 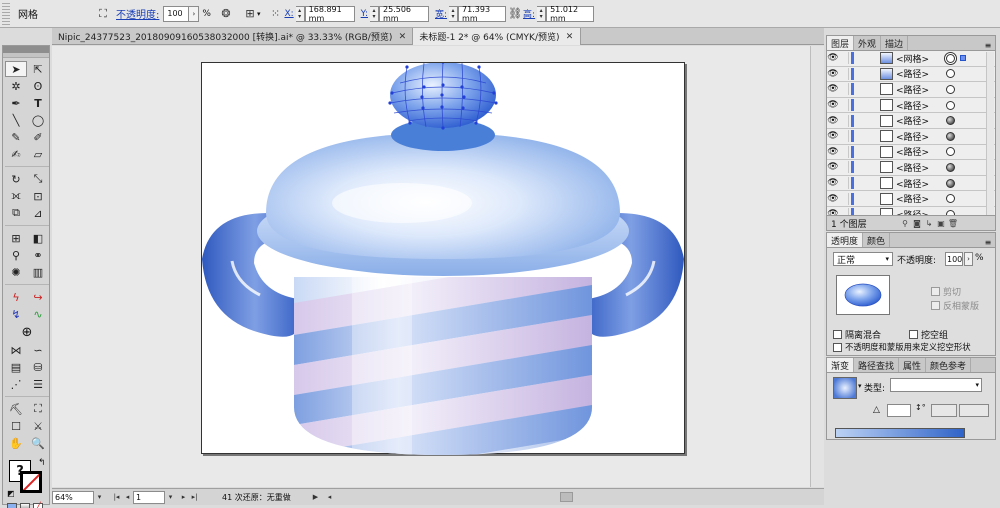 I want to click on checkbox-box, so click(x=913, y=334).